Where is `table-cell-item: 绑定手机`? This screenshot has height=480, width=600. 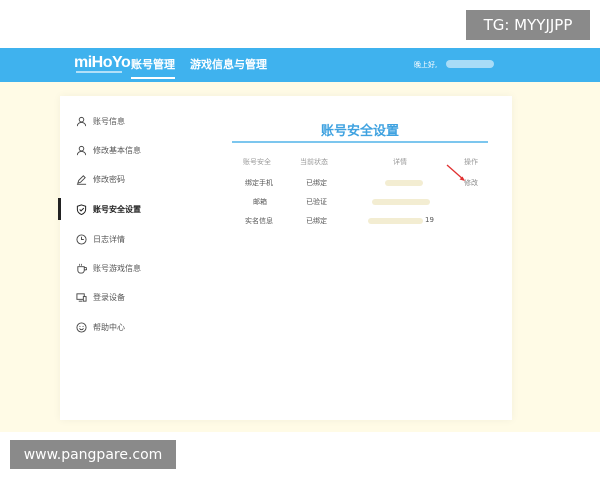
table-cell-item: 绑定手机 is located at coordinates (259, 183).